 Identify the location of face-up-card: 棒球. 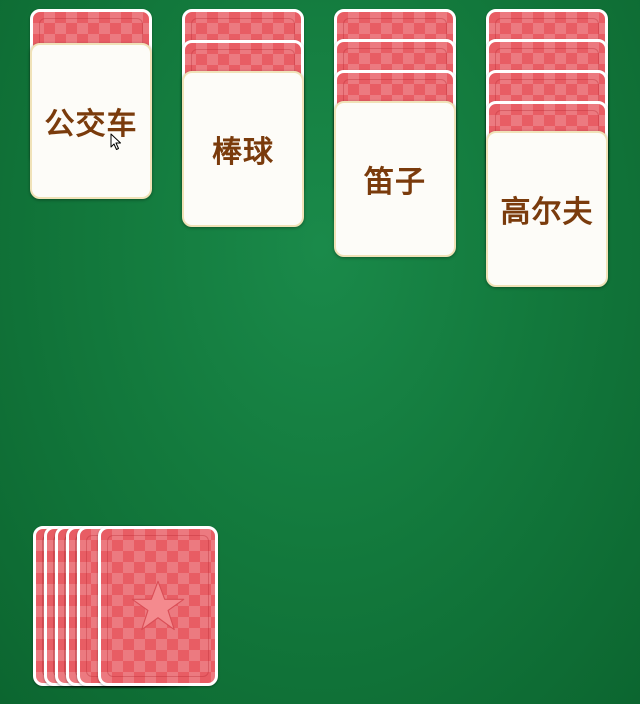
(243, 149).